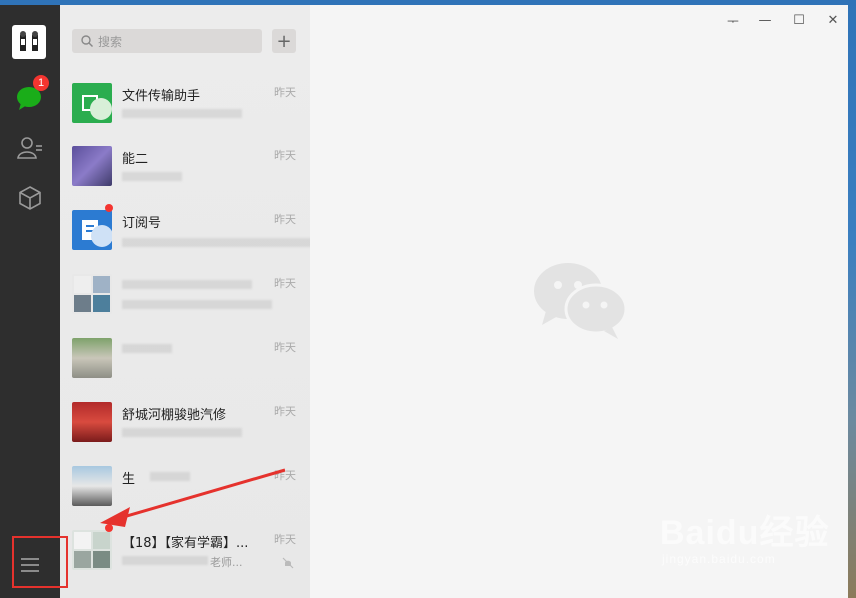 The image size is (856, 598). Describe the element at coordinates (135, 159) in the screenshot. I see `chat-name: 能二` at that location.